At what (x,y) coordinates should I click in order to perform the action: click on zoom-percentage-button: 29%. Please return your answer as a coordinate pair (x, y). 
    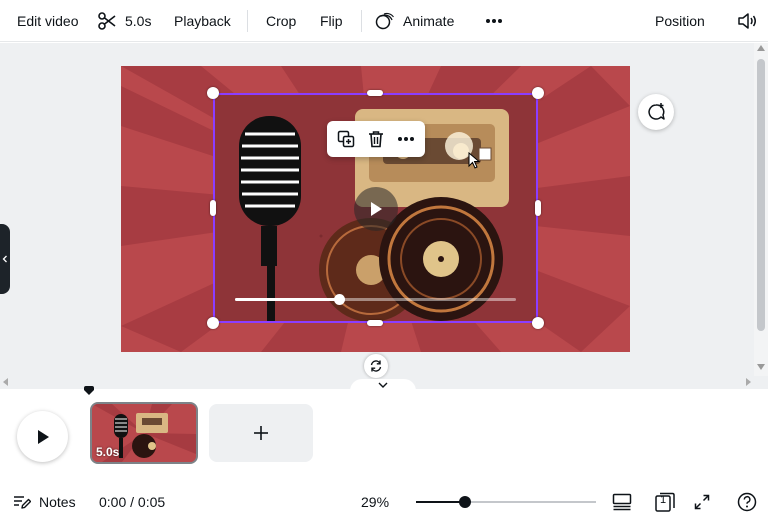
    Looking at the image, I should click on (375, 501).